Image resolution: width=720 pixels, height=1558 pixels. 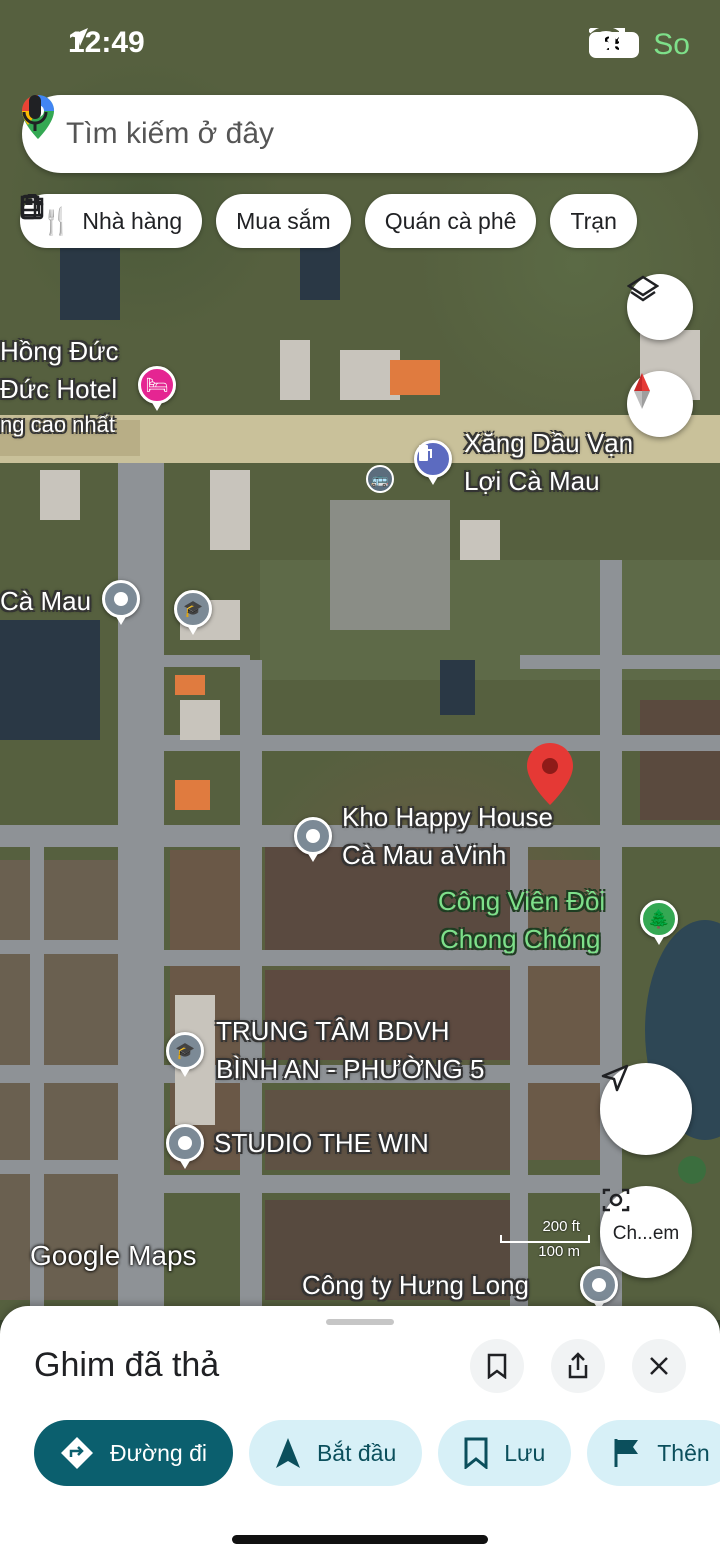 What do you see at coordinates (133, 1453) in the screenshot?
I see `directions-button: Đường đi` at bounding box center [133, 1453].